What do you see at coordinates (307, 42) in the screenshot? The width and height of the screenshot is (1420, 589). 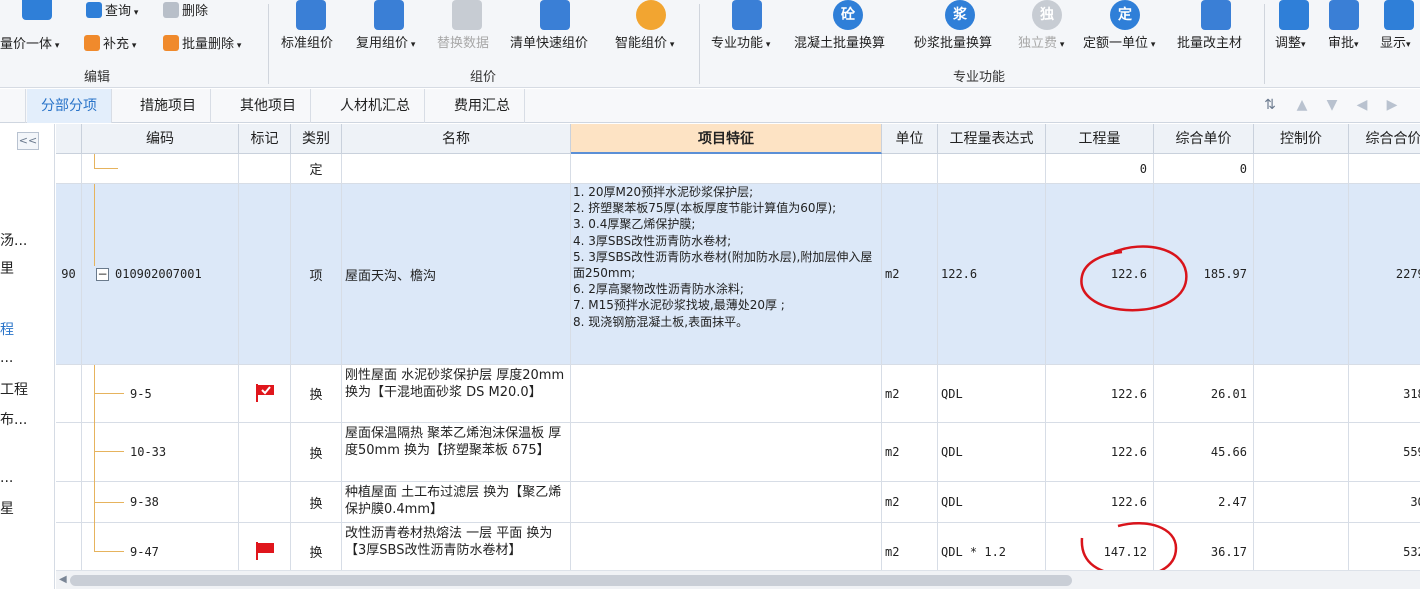 I see `standard-compose-button: 标准组价` at bounding box center [307, 42].